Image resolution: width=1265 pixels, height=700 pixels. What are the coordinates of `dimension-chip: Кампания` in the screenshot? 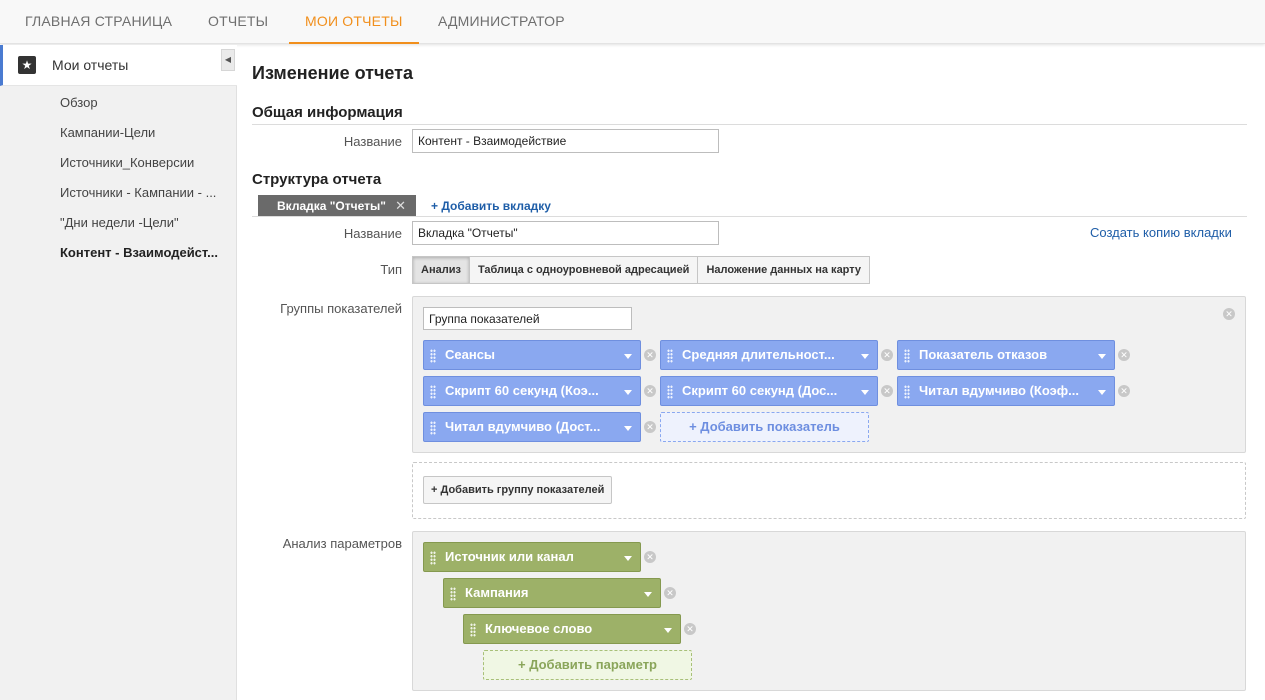 It's located at (552, 593).